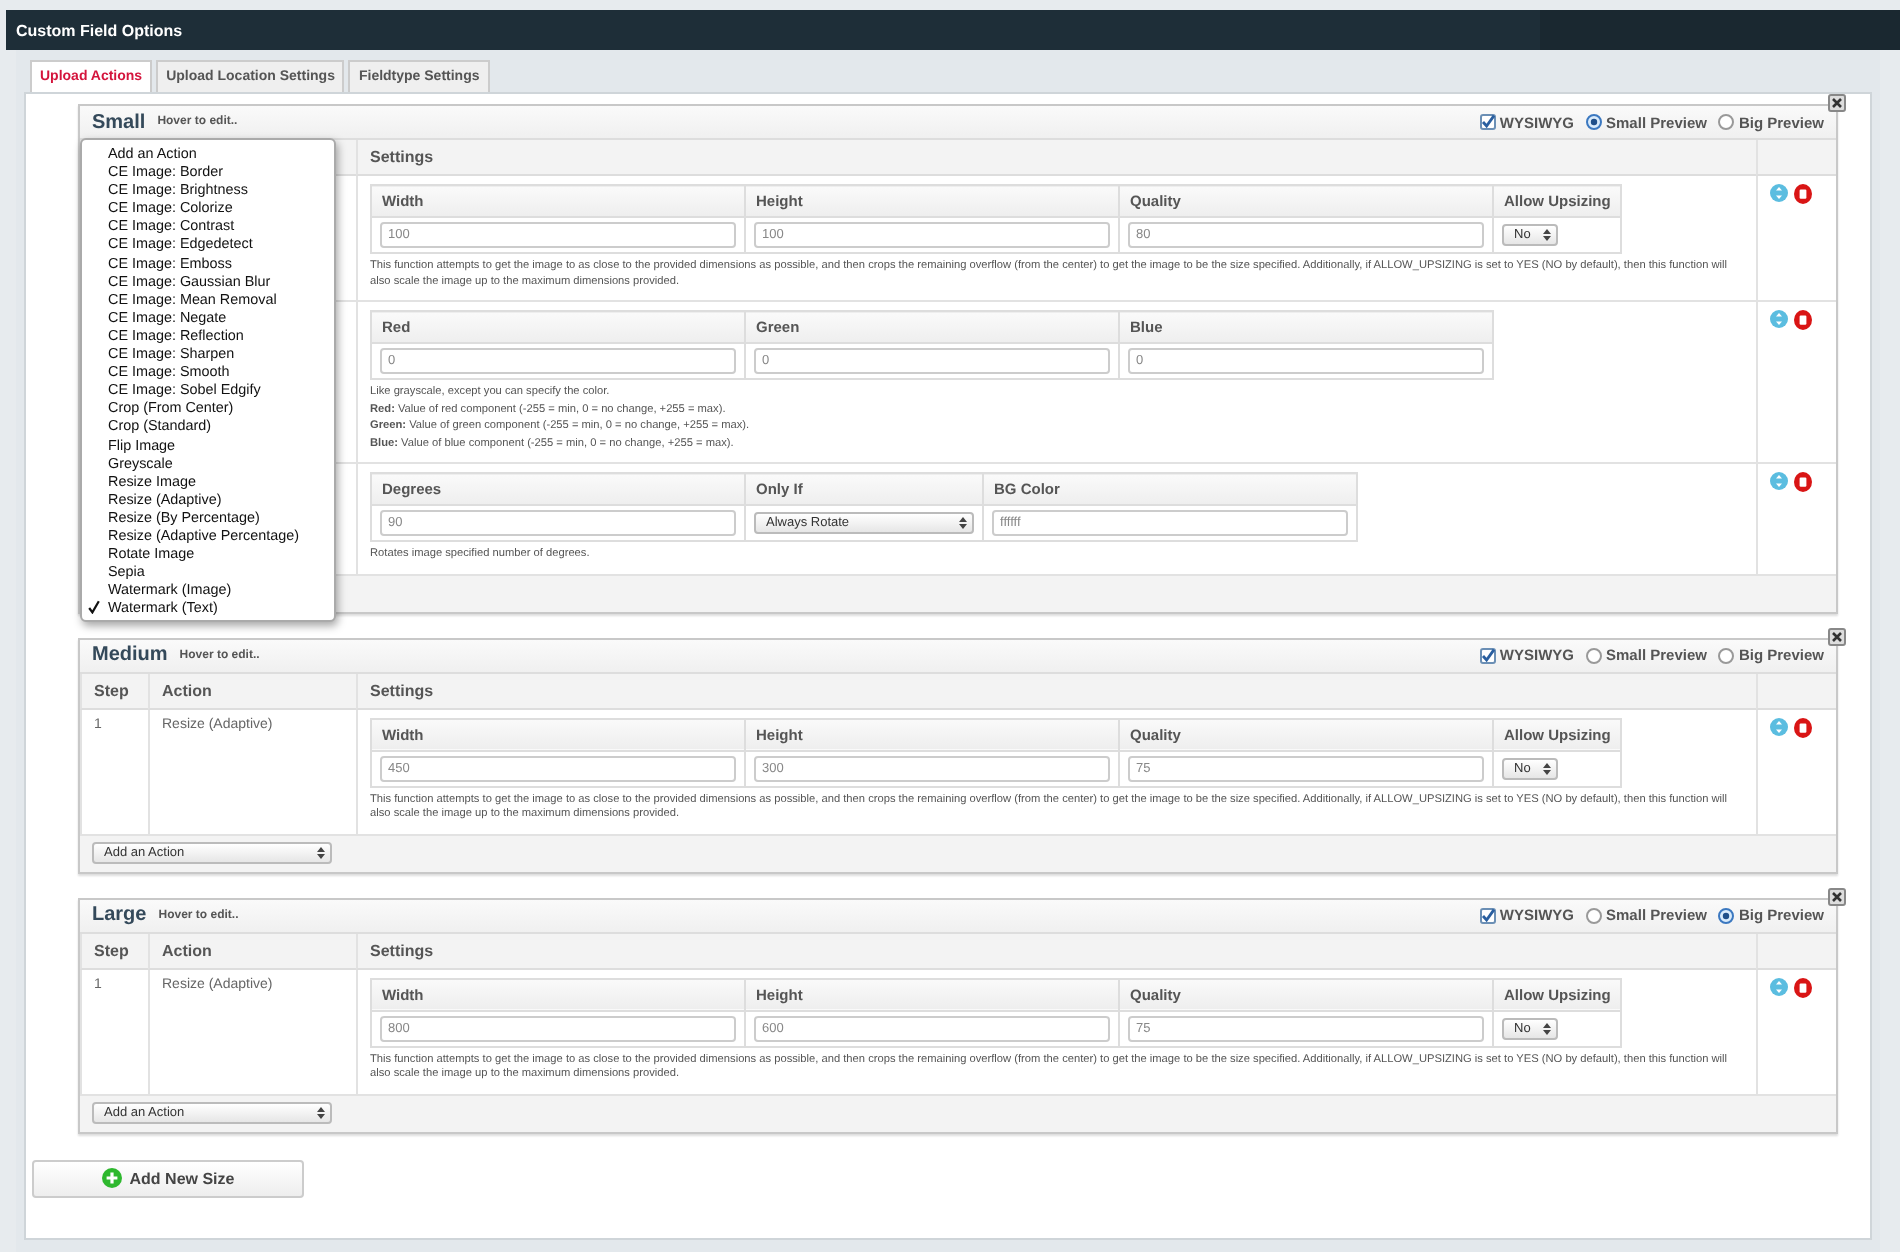 The width and height of the screenshot is (1900, 1252). Describe the element at coordinates (99, 30) in the screenshot. I see `page-title: Custom Field Options` at that location.